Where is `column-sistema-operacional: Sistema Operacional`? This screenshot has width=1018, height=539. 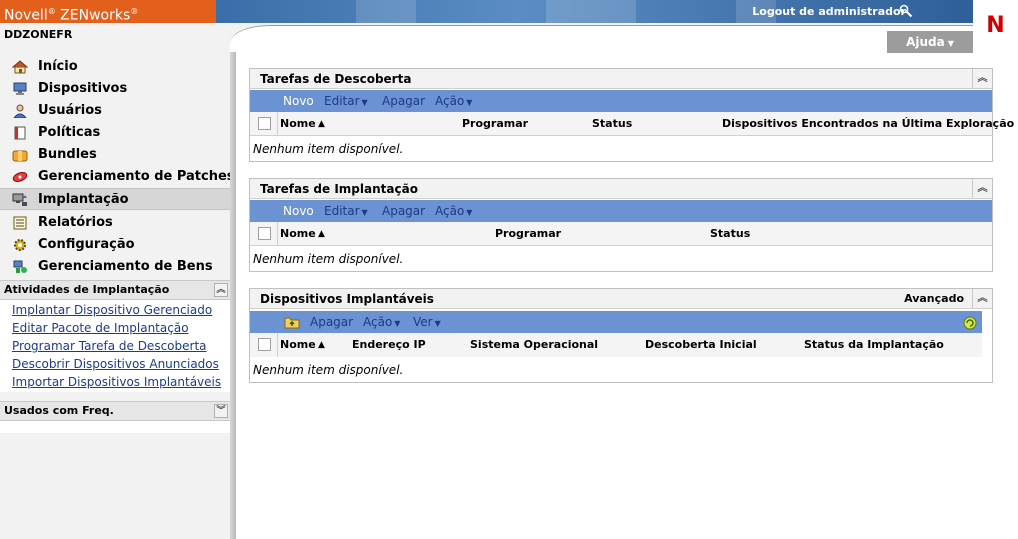
column-sistema-operacional: Sistema Operacional is located at coordinates (534, 345).